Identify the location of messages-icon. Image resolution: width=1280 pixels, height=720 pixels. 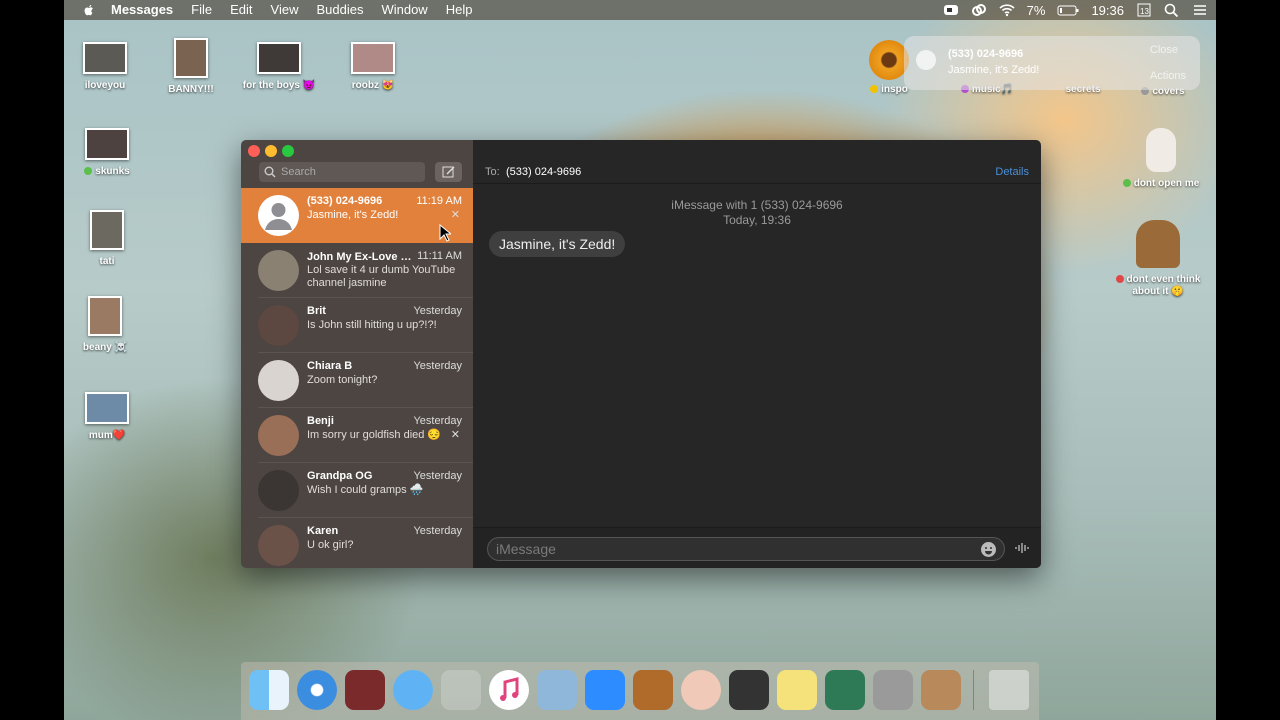
(413, 690).